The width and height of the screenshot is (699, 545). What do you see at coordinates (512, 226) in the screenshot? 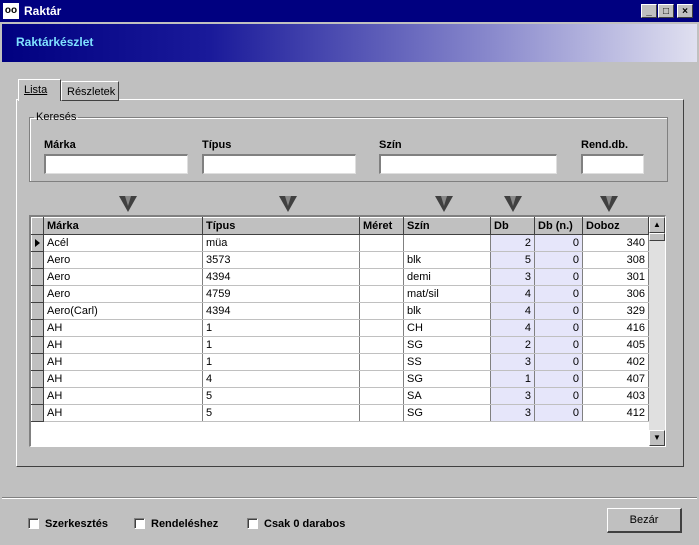
I see `column-header: Db` at bounding box center [512, 226].